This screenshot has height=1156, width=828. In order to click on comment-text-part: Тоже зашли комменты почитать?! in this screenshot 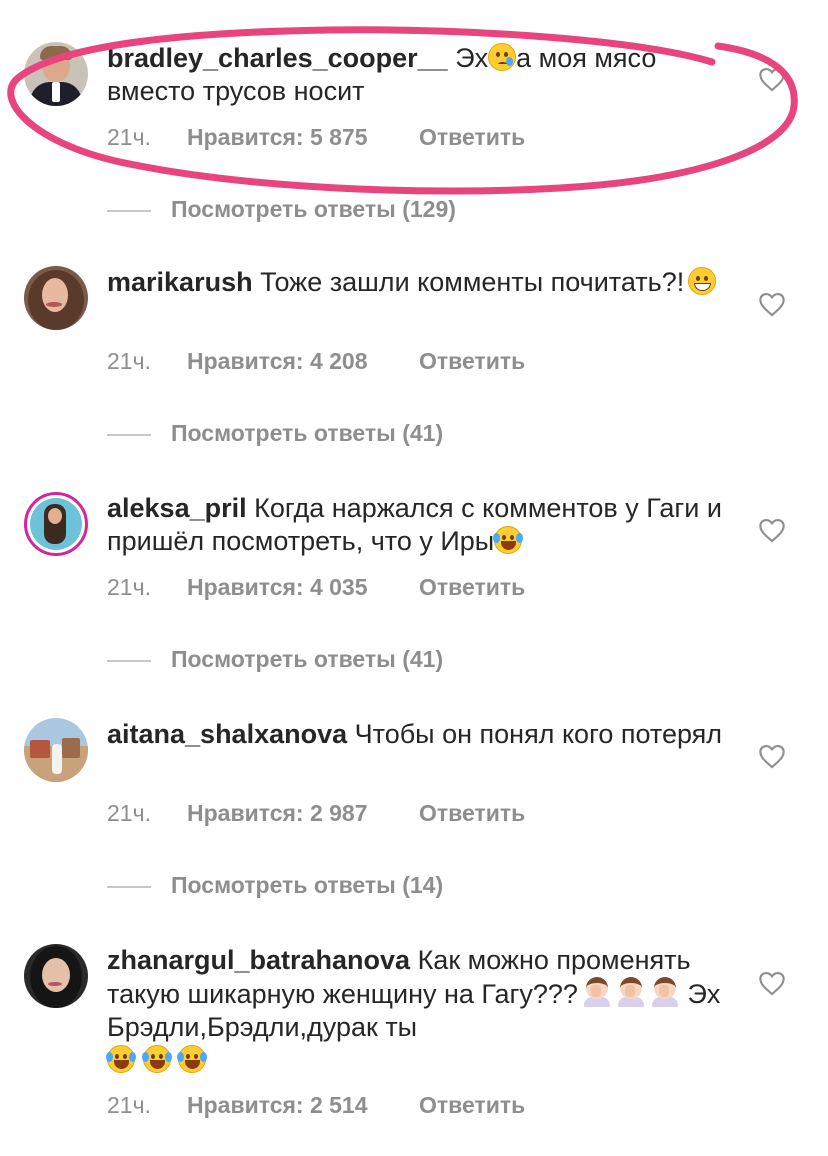, I will do `click(468, 282)`.